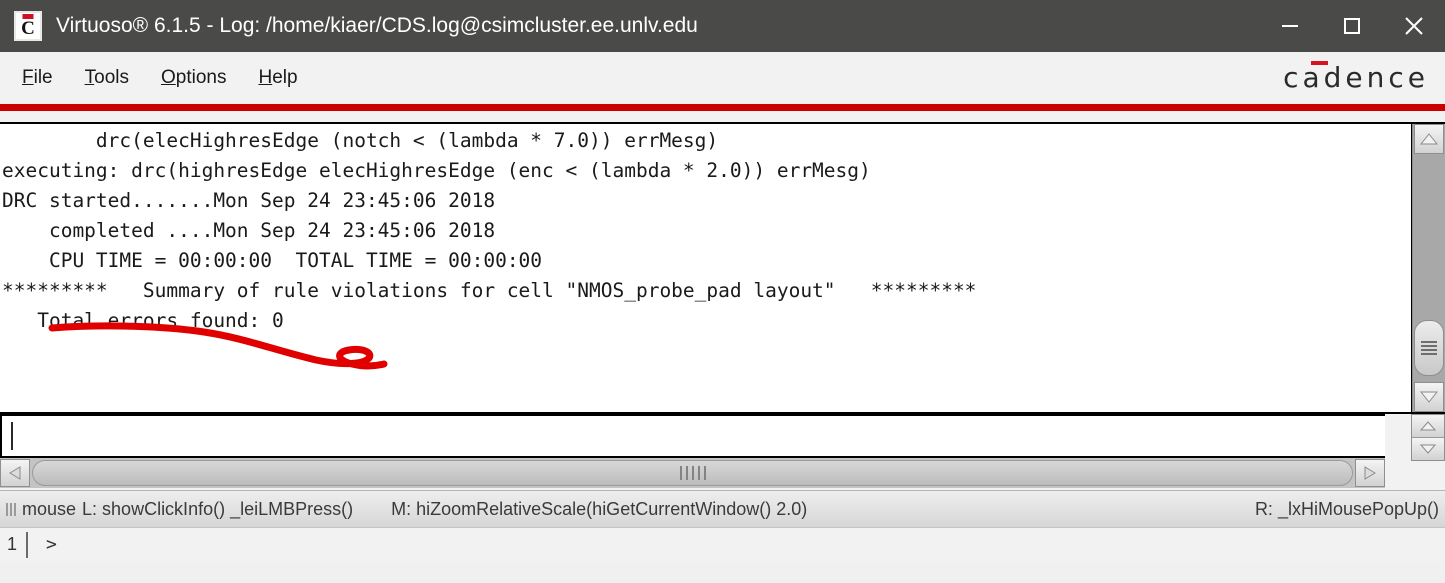  I want to click on command-vertical-scrollbar, so click(1428, 437).